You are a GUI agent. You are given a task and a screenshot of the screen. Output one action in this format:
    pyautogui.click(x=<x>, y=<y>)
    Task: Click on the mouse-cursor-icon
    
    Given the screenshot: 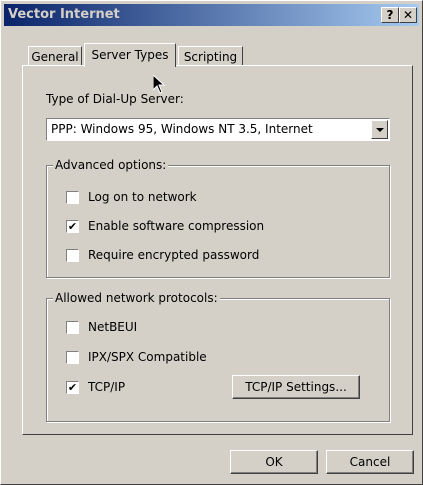 What is the action you would take?
    pyautogui.click(x=159, y=84)
    